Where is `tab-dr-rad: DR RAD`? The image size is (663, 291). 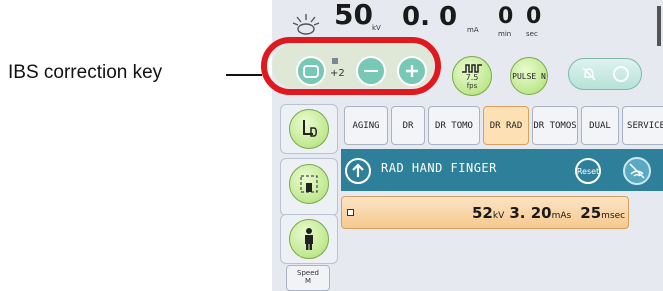 tab-dr-rad: DR RAD is located at coordinates (506, 125).